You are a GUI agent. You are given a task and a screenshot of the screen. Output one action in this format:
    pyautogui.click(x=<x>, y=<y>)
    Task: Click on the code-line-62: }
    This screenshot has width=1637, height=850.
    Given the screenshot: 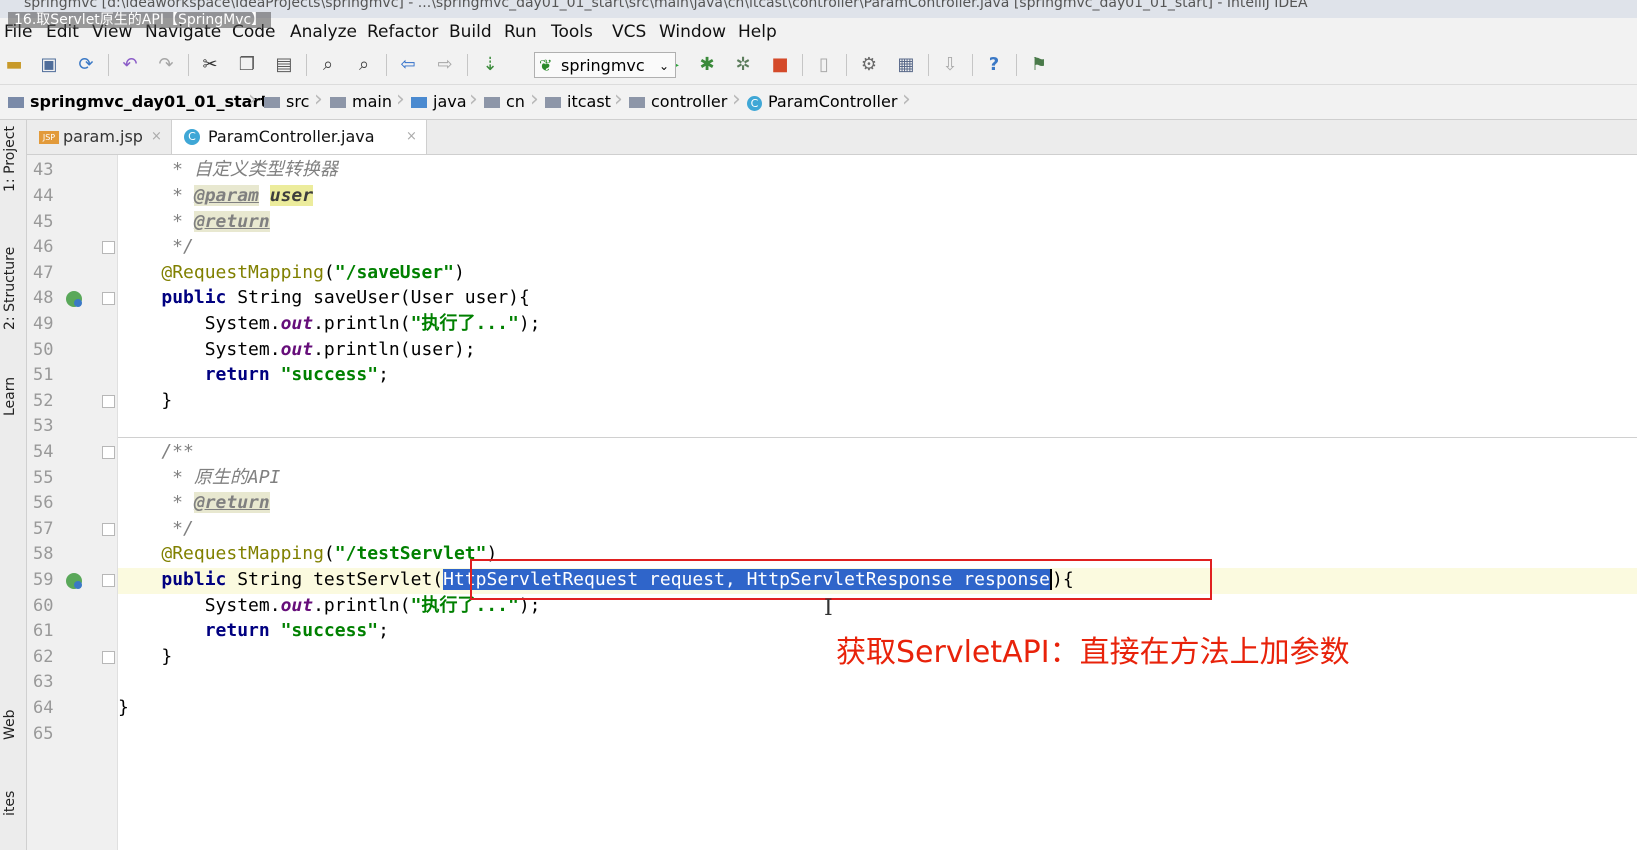 What is the action you would take?
    pyautogui.click(x=145, y=656)
    